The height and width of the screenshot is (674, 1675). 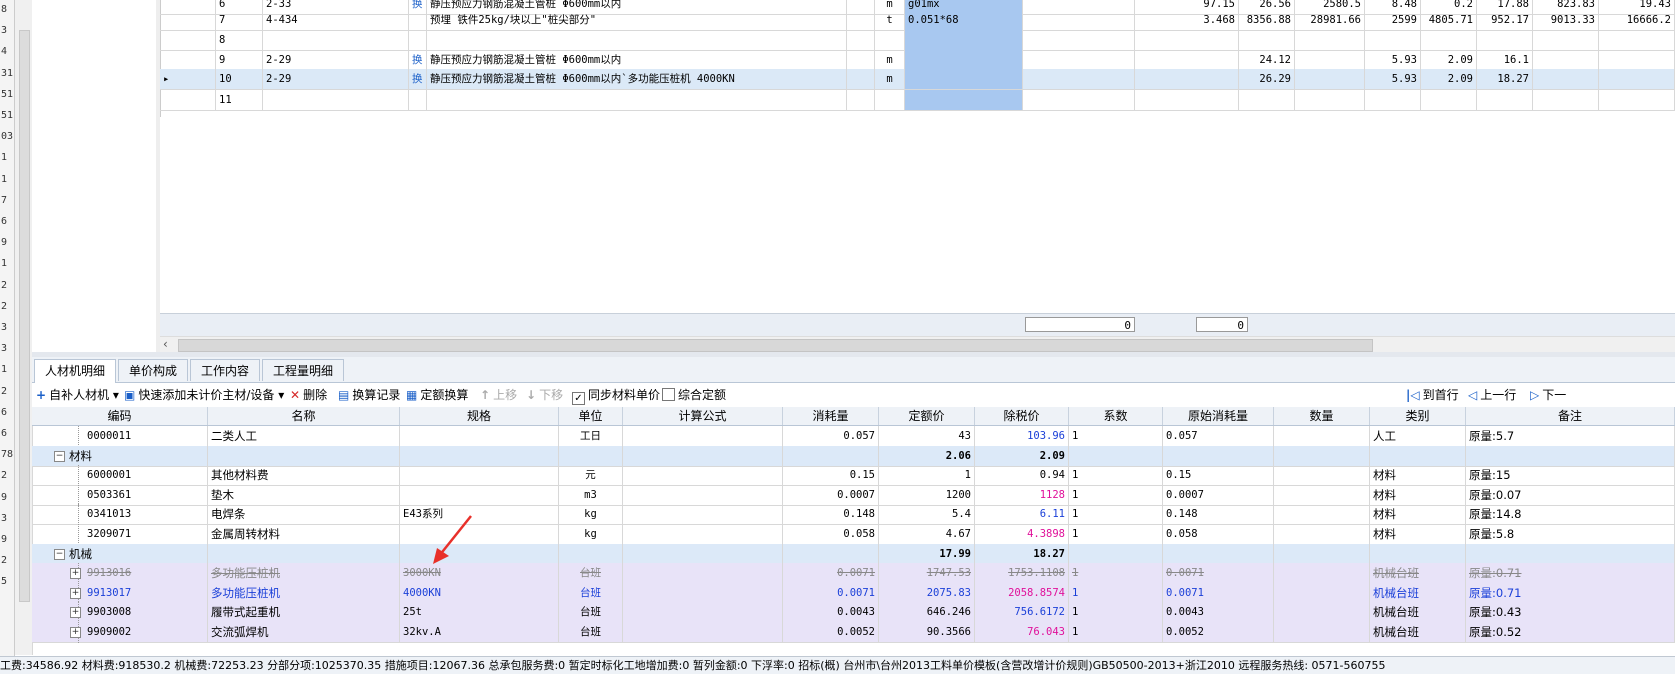 What do you see at coordinates (1022, 553) in the screenshot?
I see `resource-cell-tax: 18.27` at bounding box center [1022, 553].